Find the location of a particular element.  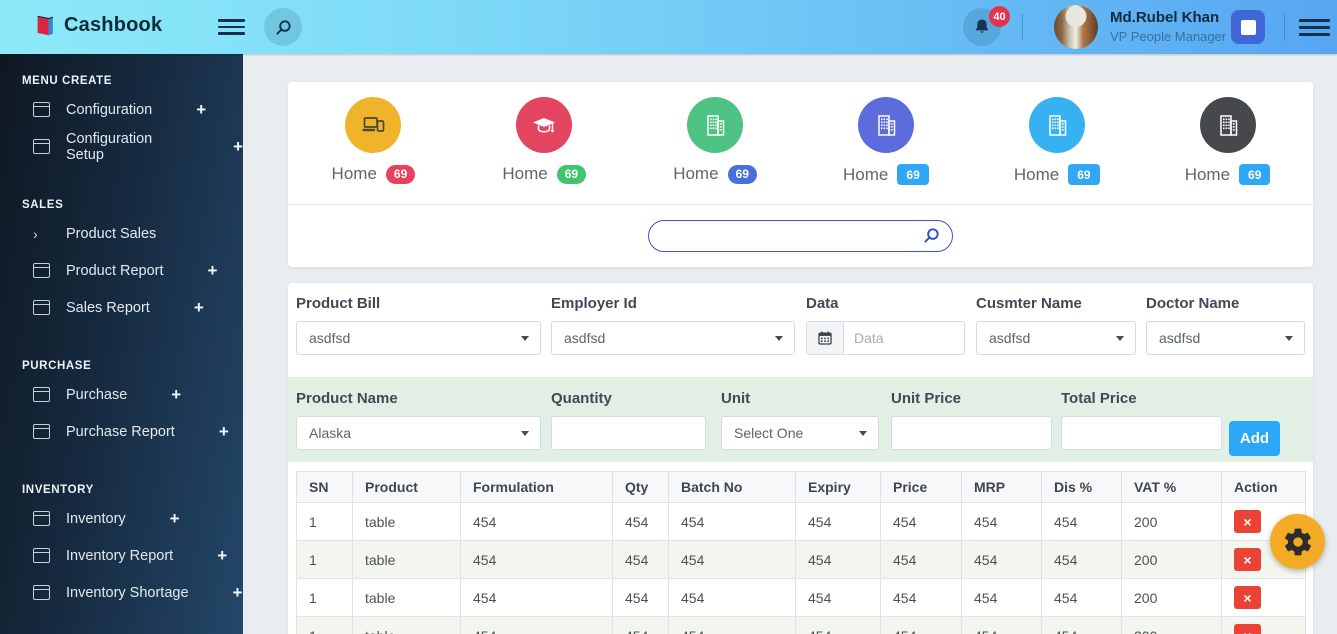

entry-label: Unit is located at coordinates (736, 398).